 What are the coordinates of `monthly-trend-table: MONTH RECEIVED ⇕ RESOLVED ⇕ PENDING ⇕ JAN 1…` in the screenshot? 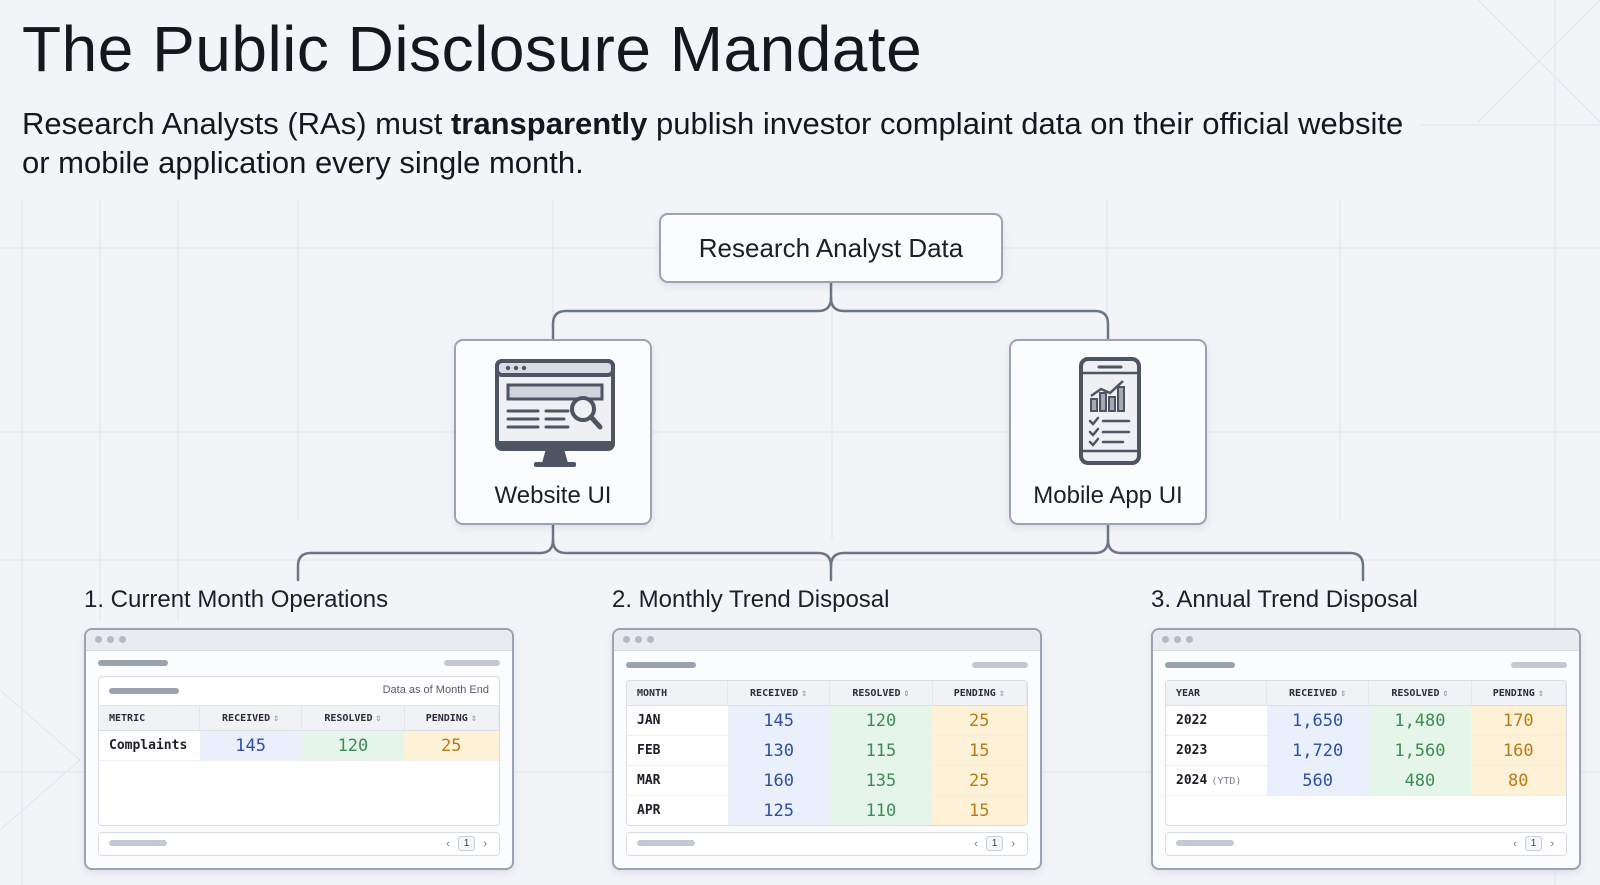 It's located at (827, 753).